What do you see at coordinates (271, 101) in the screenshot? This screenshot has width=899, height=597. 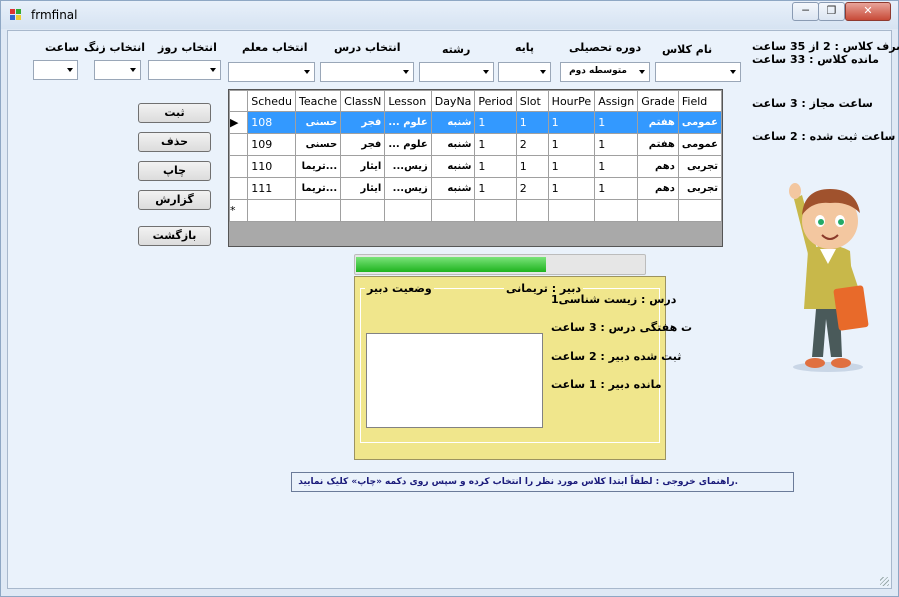 I see `column-header: Schedu` at bounding box center [271, 101].